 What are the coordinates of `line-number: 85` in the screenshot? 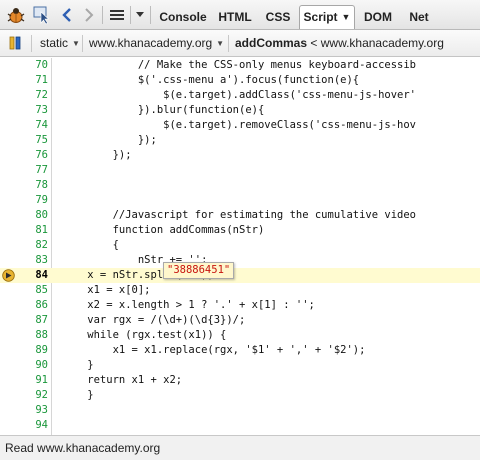 It's located at (24, 290).